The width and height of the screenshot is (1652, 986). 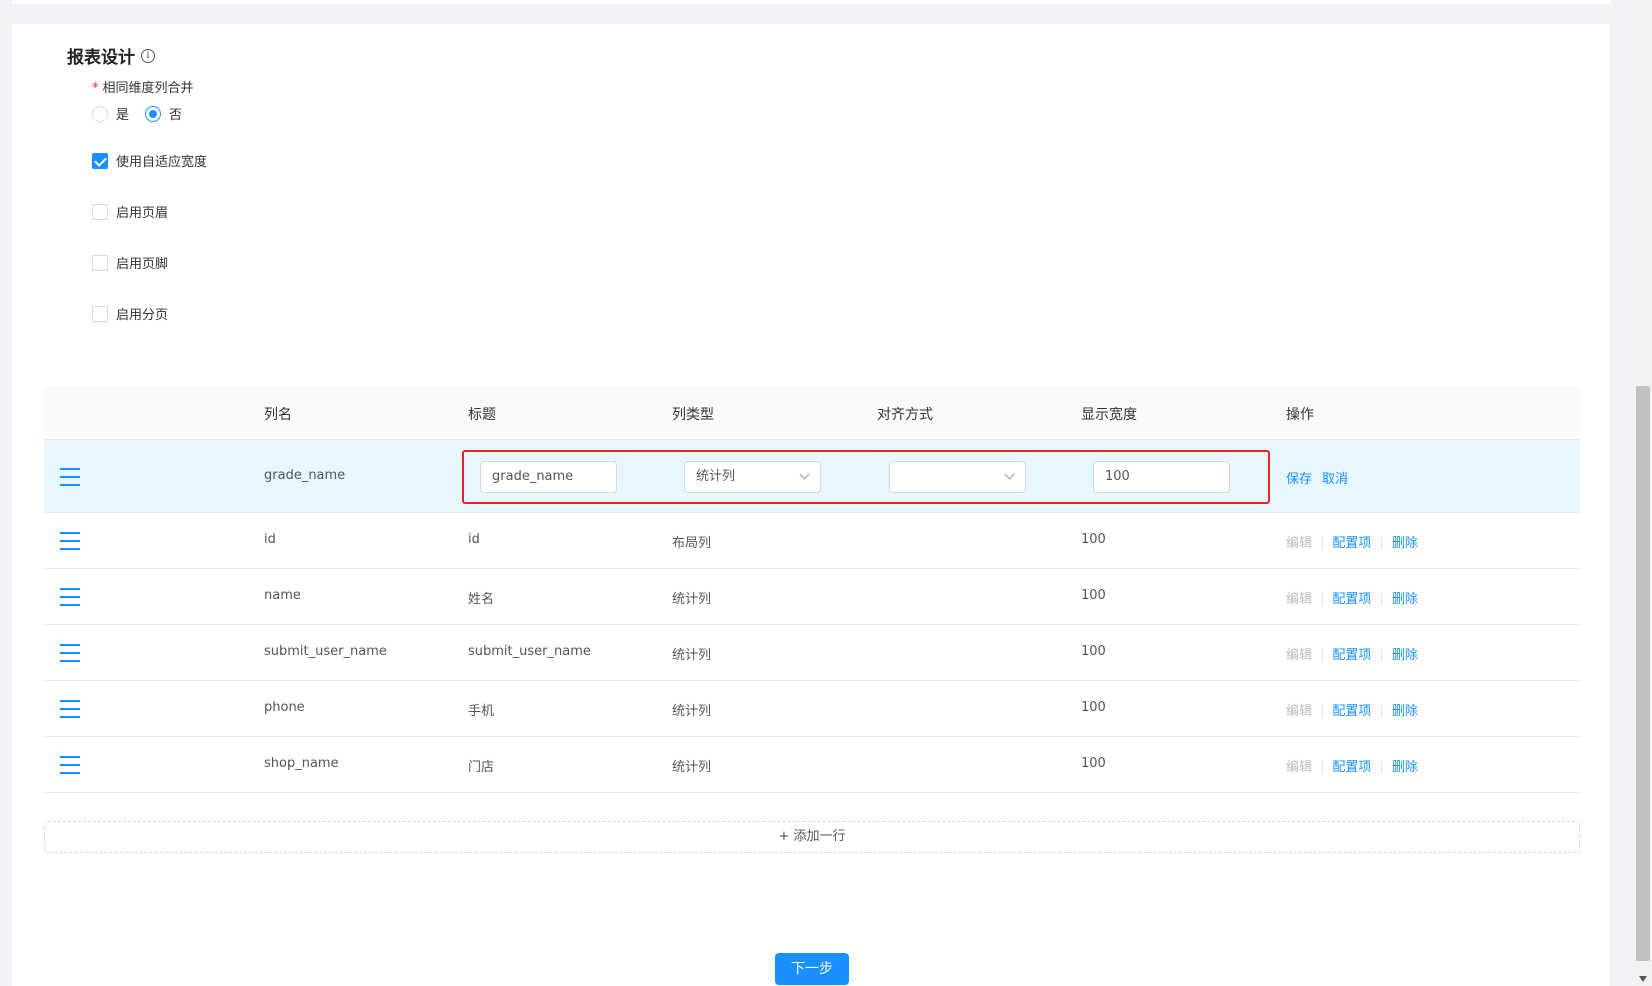 What do you see at coordinates (812, 837) in the screenshot?
I see `add-row-button: + 添加一行` at bounding box center [812, 837].